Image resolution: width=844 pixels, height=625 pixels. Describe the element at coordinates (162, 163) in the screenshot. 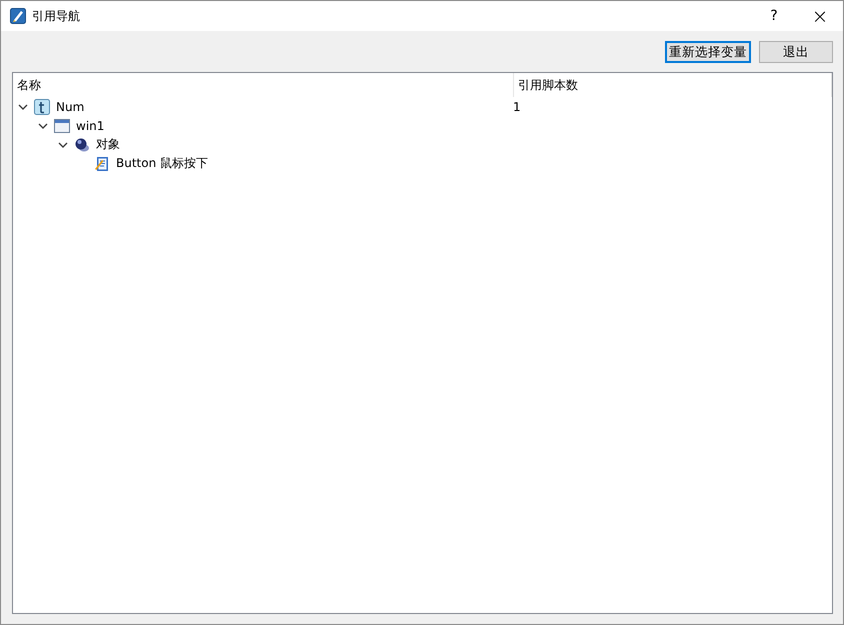

I see `tree-item-label: Button 鼠标按下` at that location.